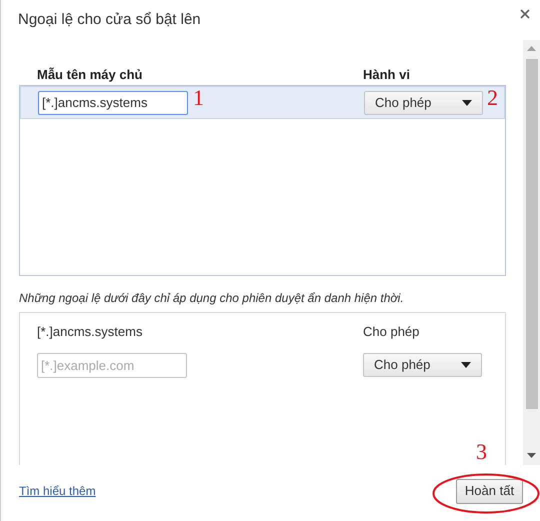 The height and width of the screenshot is (521, 540). Describe the element at coordinates (531, 455) in the screenshot. I see `scroll-down-icon` at that location.